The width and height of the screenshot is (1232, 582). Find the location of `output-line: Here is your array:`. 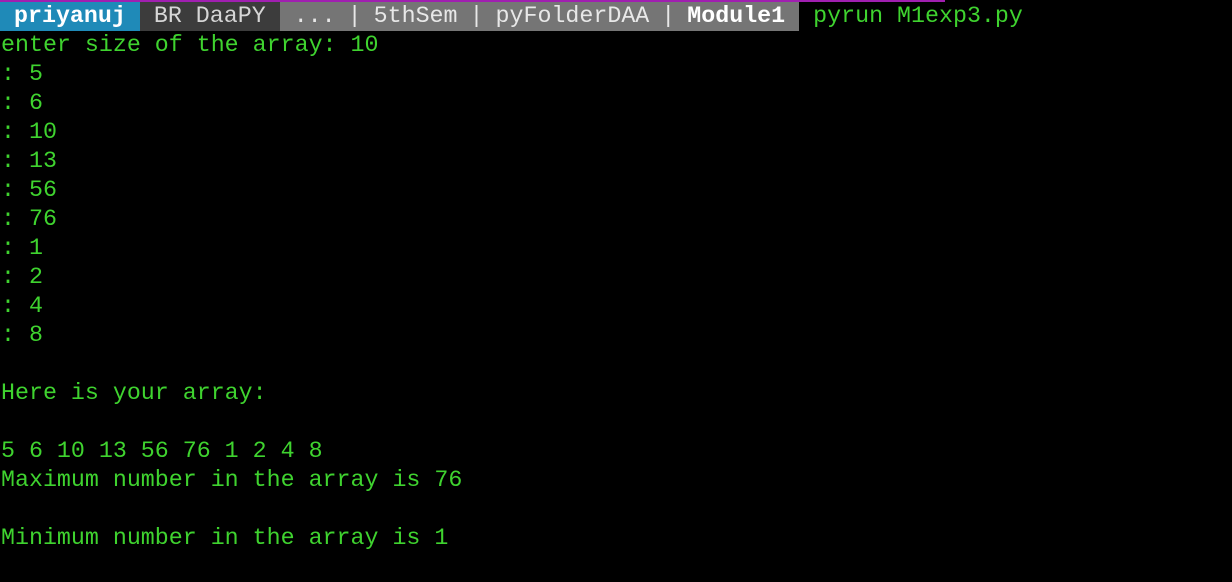

output-line: Here is your array: is located at coordinates (134, 393).